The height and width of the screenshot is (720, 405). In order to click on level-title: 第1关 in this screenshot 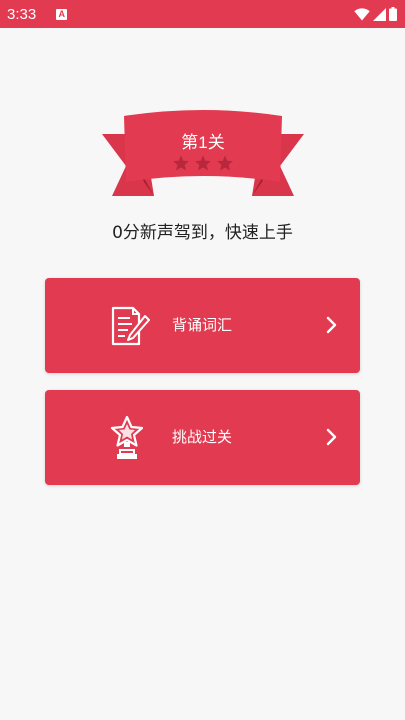, I will do `click(203, 142)`.